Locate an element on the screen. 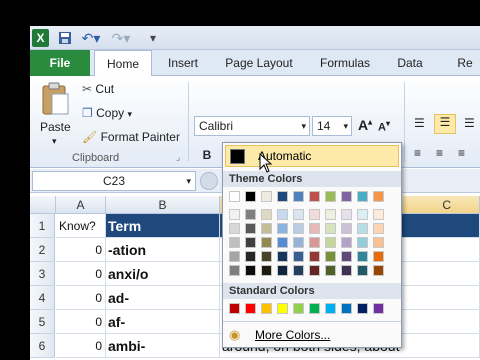  save-icon is located at coordinates (65, 38).